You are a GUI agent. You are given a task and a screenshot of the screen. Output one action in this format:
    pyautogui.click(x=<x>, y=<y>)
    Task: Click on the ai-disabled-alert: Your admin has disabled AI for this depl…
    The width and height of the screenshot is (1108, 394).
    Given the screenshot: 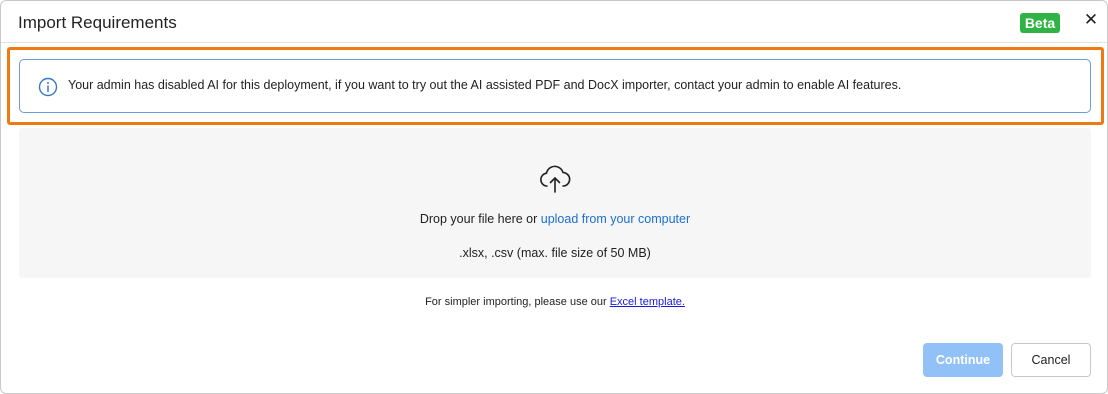 What is the action you would take?
    pyautogui.click(x=555, y=86)
    